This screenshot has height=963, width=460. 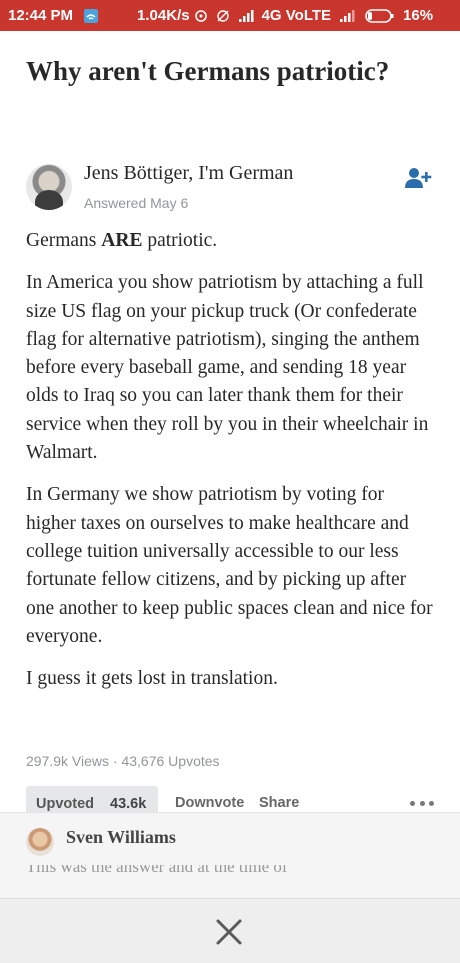 I want to click on answer-p1-prefix: Germans, so click(x=64, y=240).